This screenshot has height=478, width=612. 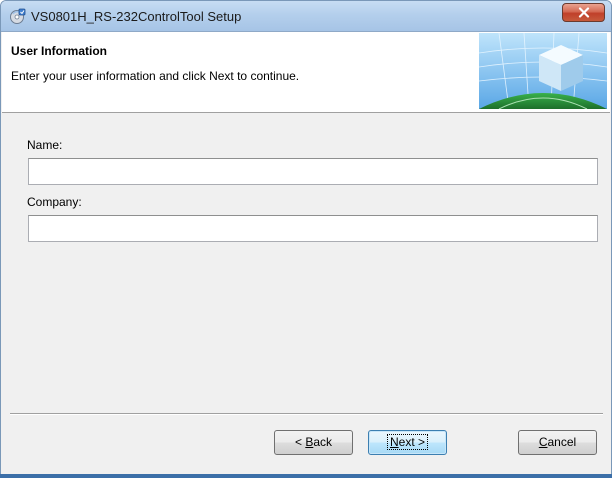 I want to click on name-label: Name:, so click(x=45, y=145).